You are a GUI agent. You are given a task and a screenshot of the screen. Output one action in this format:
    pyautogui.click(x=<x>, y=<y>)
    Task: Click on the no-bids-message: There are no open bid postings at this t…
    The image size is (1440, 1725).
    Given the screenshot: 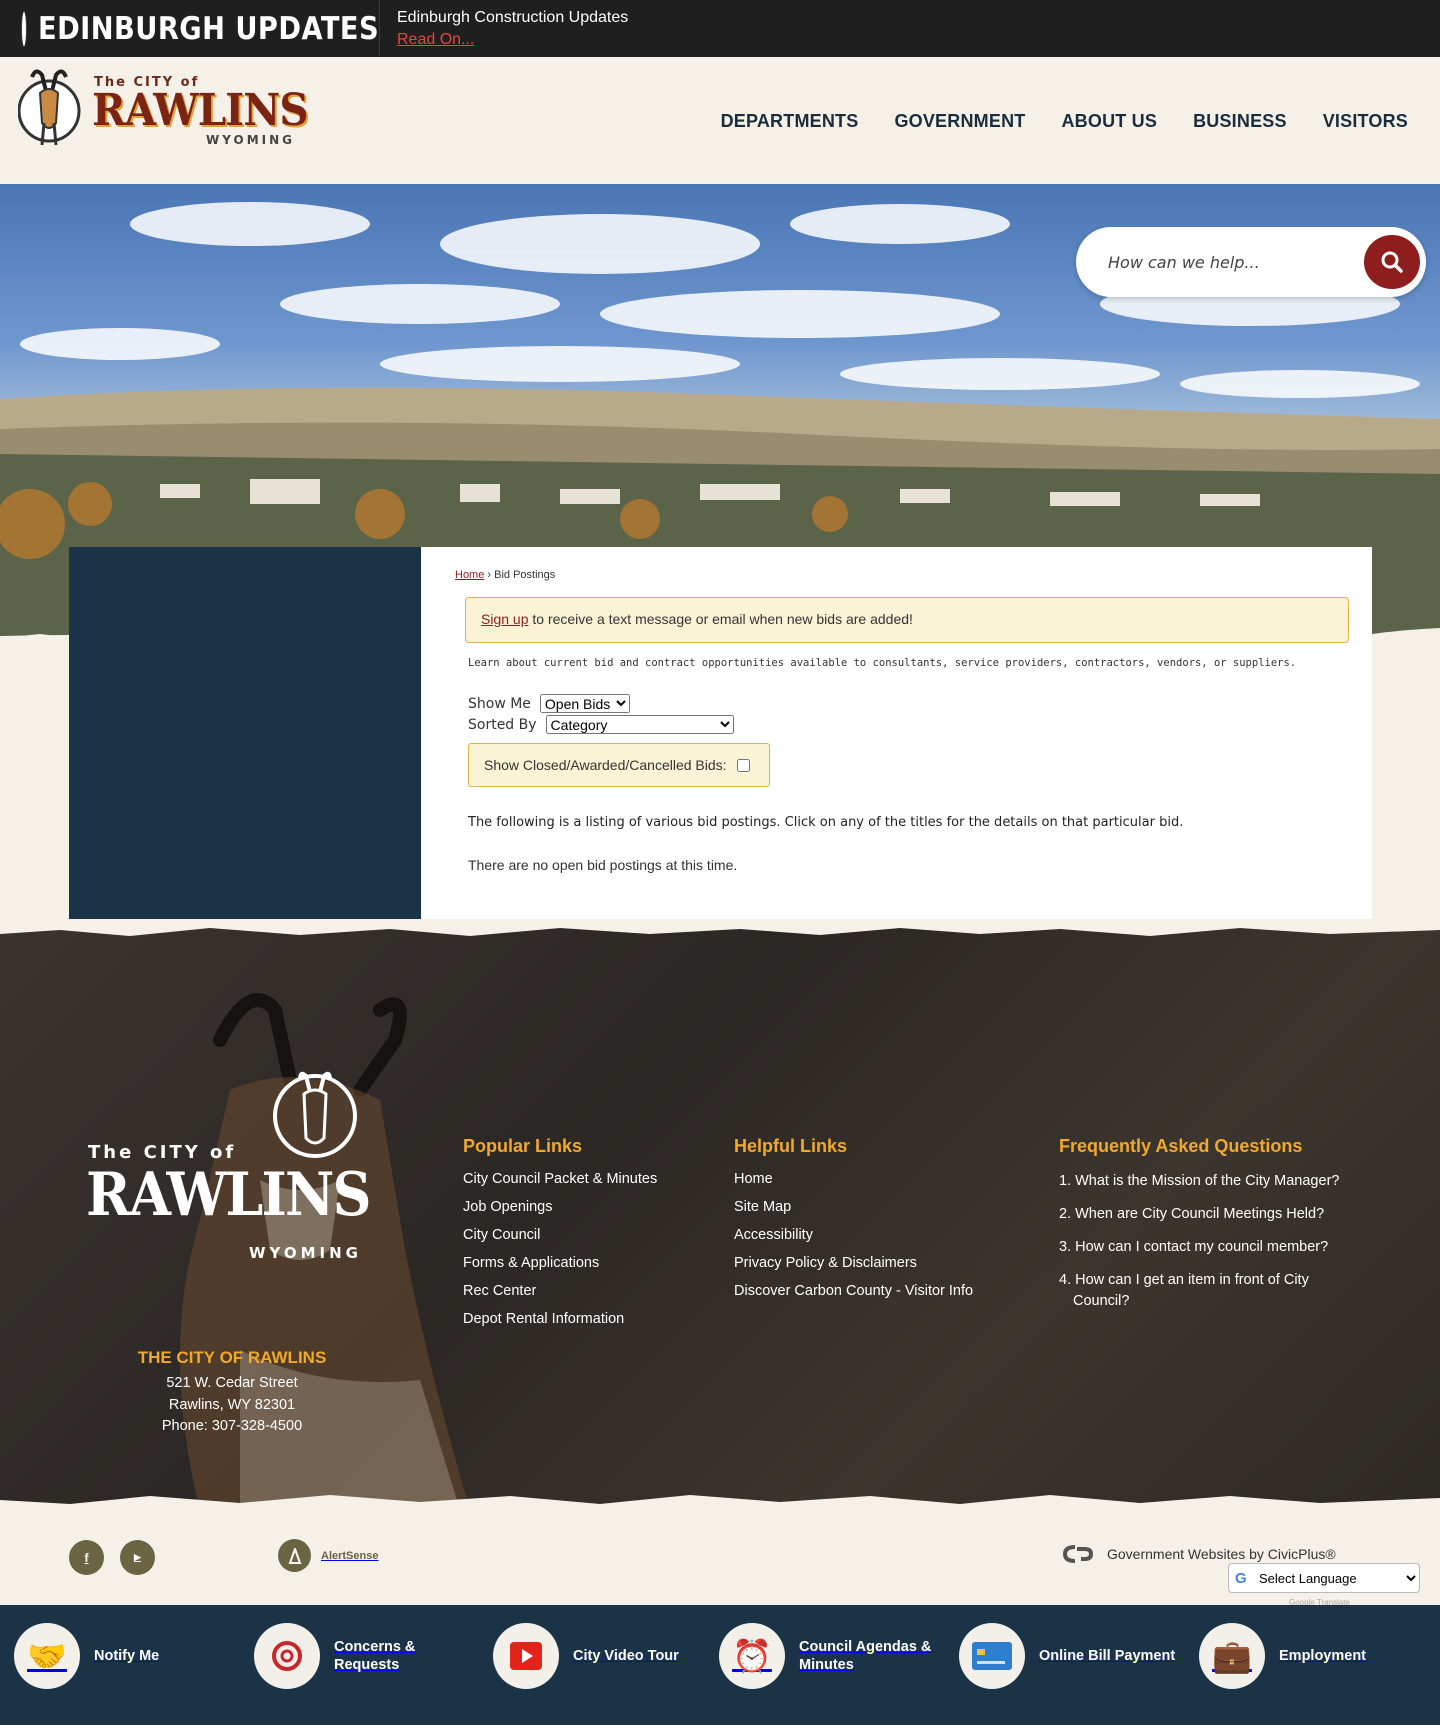 What is the action you would take?
    pyautogui.click(x=603, y=865)
    